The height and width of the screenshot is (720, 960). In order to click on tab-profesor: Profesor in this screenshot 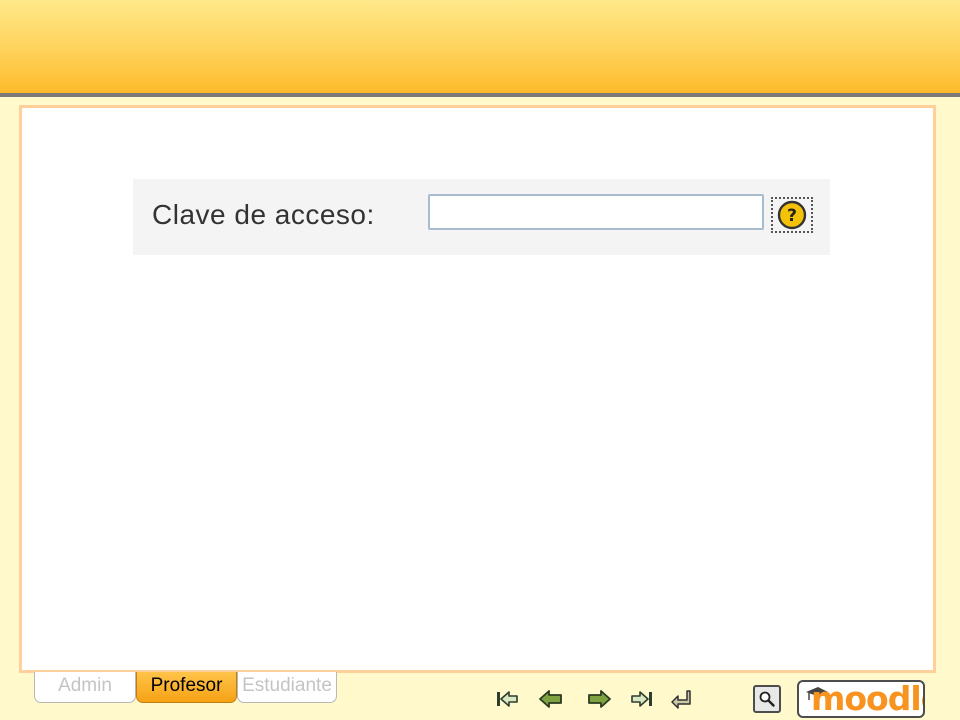, I will do `click(186, 687)`.